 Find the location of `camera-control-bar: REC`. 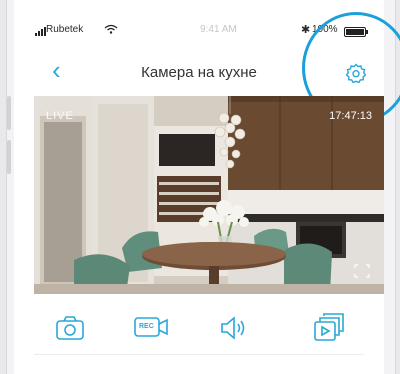

camera-control-bar: REC is located at coordinates (199, 327).